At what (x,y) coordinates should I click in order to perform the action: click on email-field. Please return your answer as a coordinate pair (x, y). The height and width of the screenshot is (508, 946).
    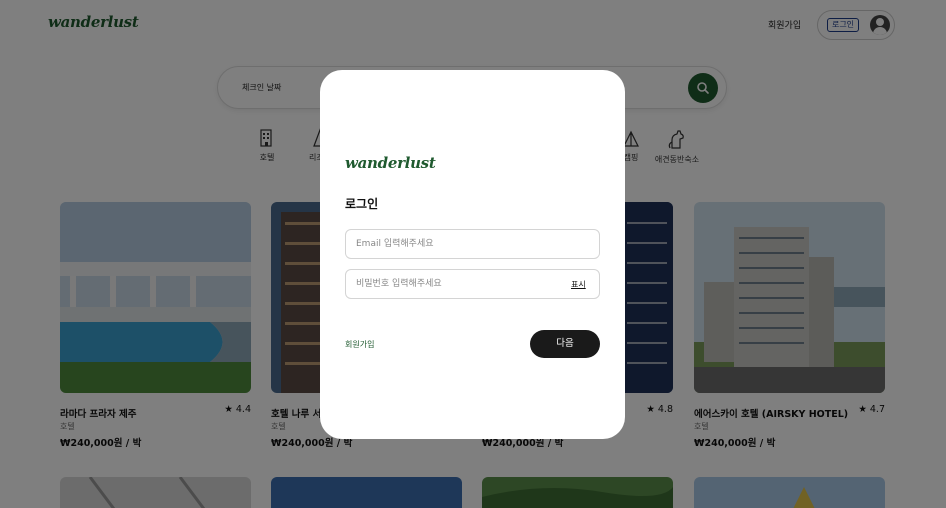
    Looking at the image, I should click on (472, 244).